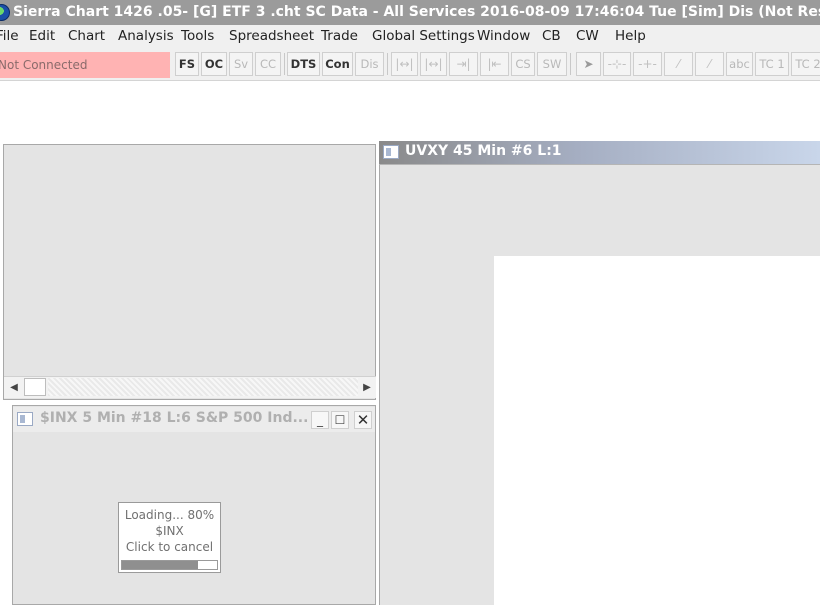 The width and height of the screenshot is (820, 605). Describe the element at coordinates (630, 36) in the screenshot. I see `menu-help: Help` at that location.